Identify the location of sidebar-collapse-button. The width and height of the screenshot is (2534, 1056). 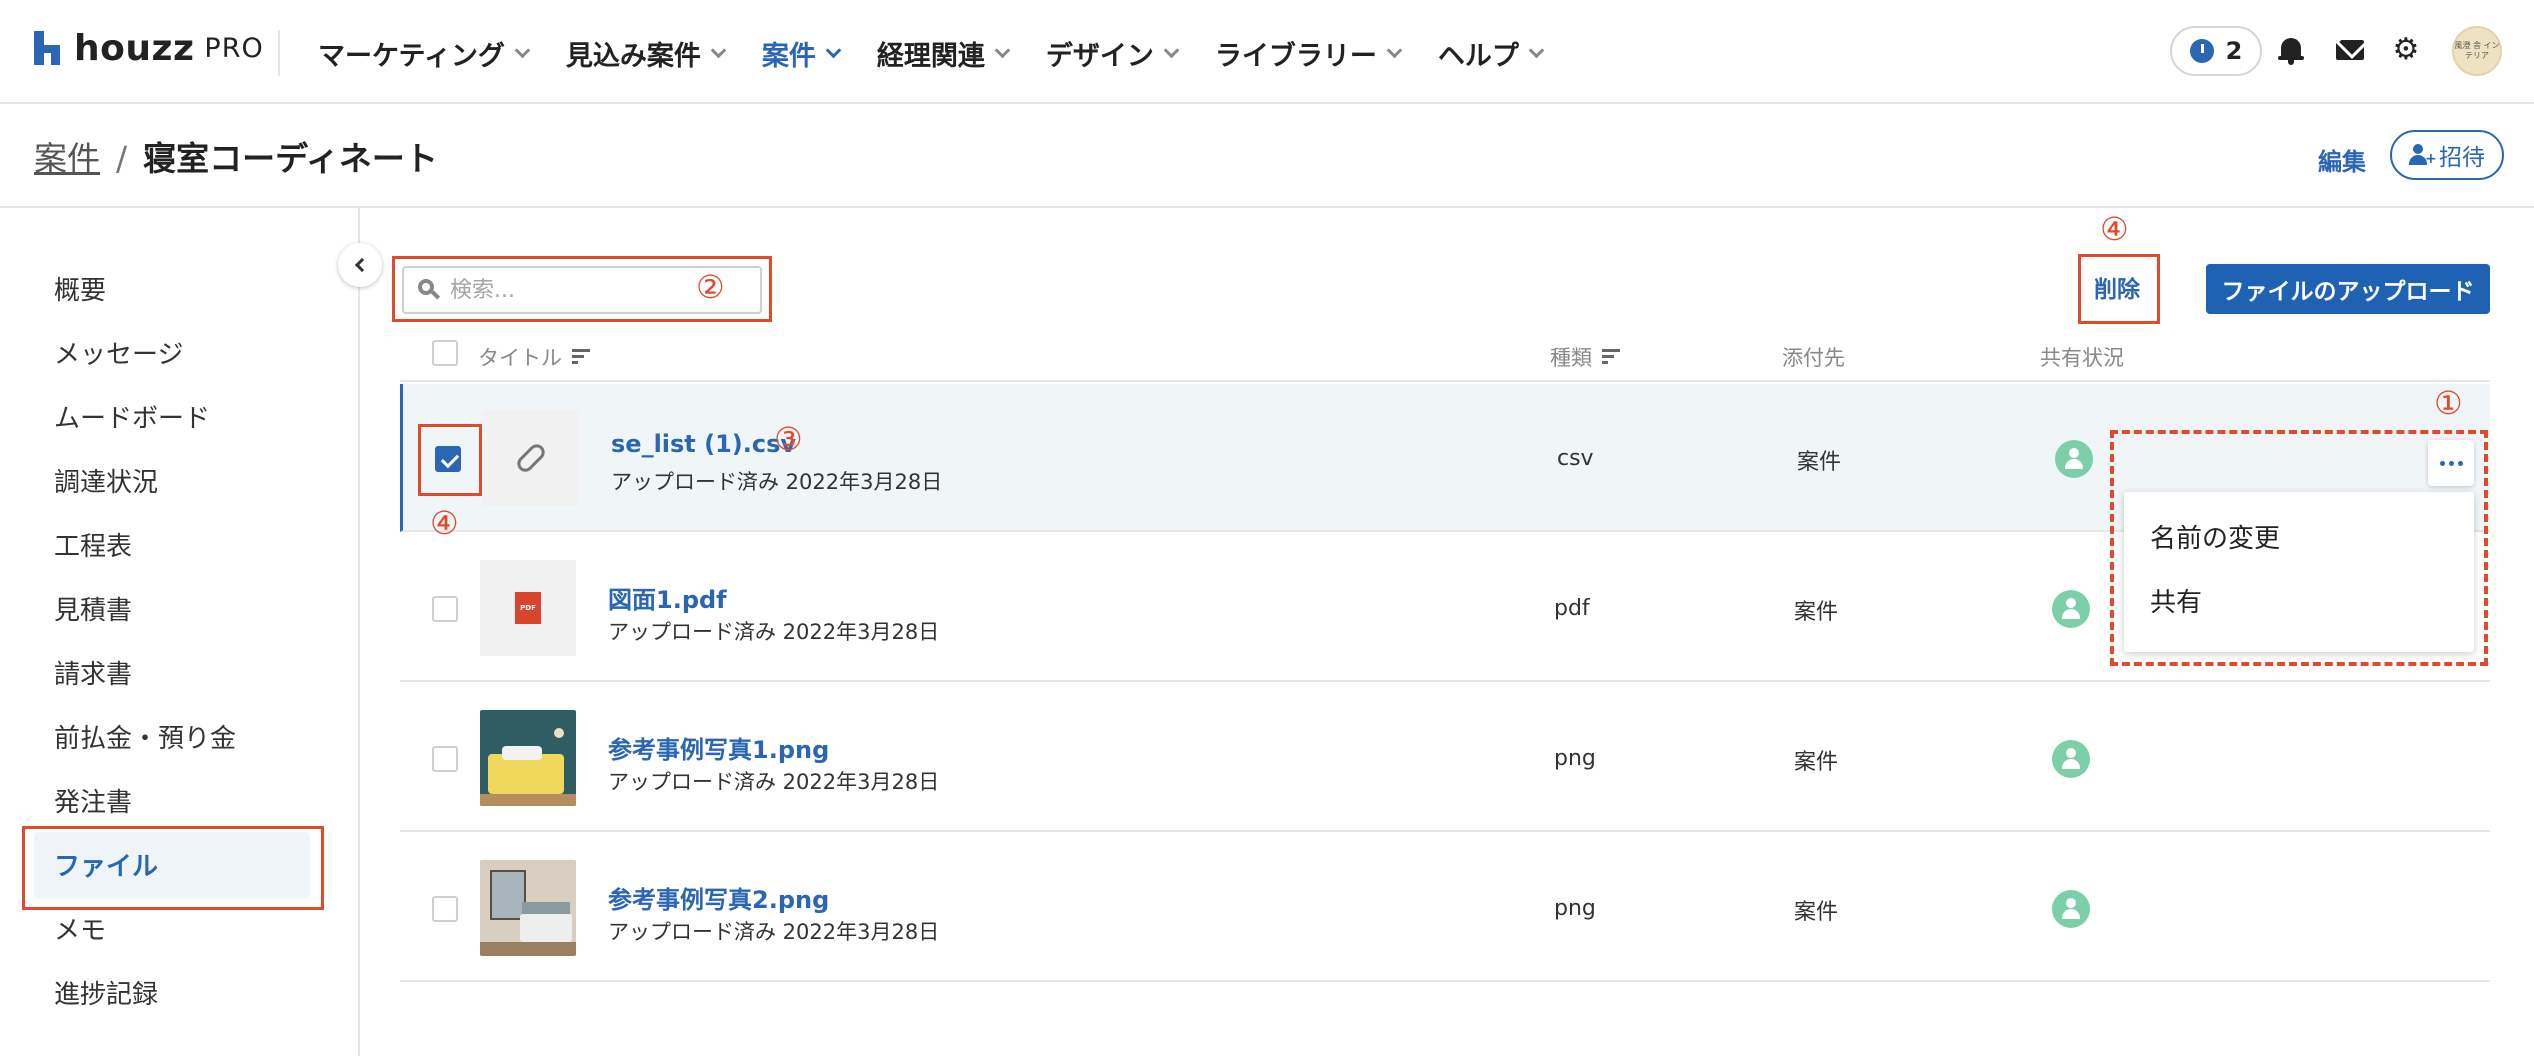
(360, 265).